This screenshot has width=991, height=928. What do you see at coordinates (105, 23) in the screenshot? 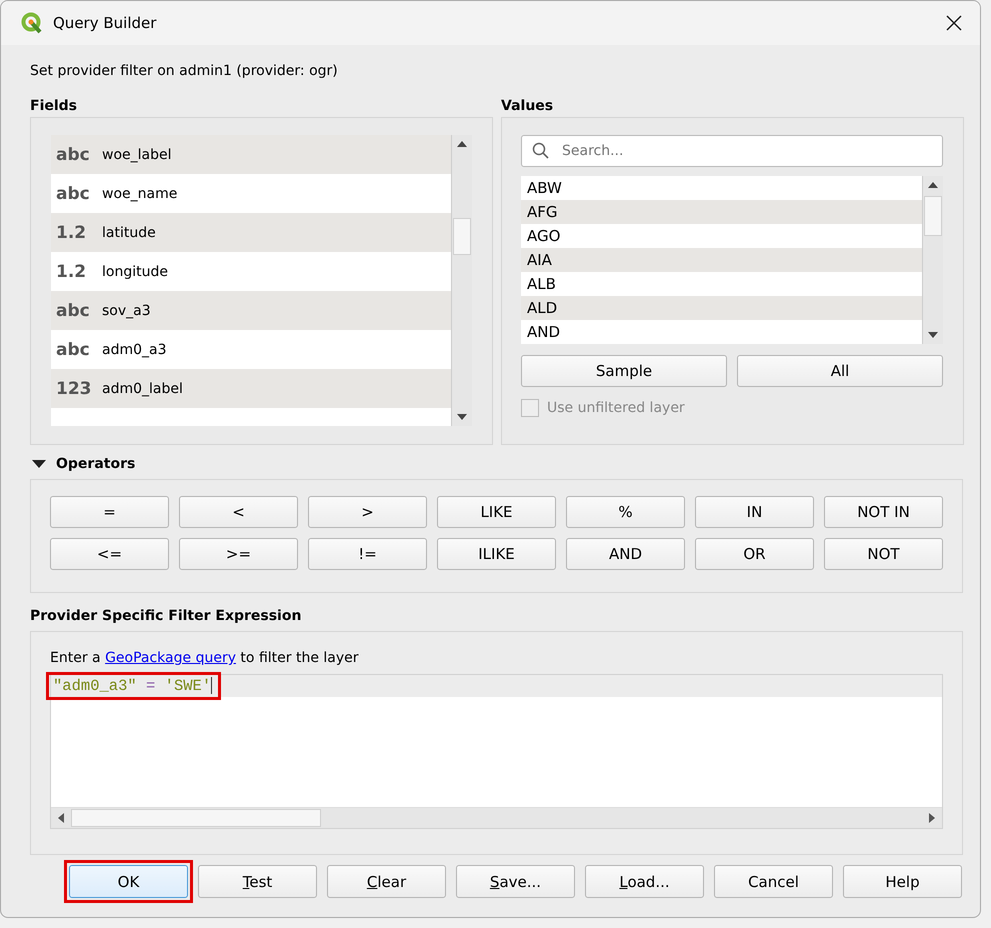
I see `window-title: Query Builder` at bounding box center [105, 23].